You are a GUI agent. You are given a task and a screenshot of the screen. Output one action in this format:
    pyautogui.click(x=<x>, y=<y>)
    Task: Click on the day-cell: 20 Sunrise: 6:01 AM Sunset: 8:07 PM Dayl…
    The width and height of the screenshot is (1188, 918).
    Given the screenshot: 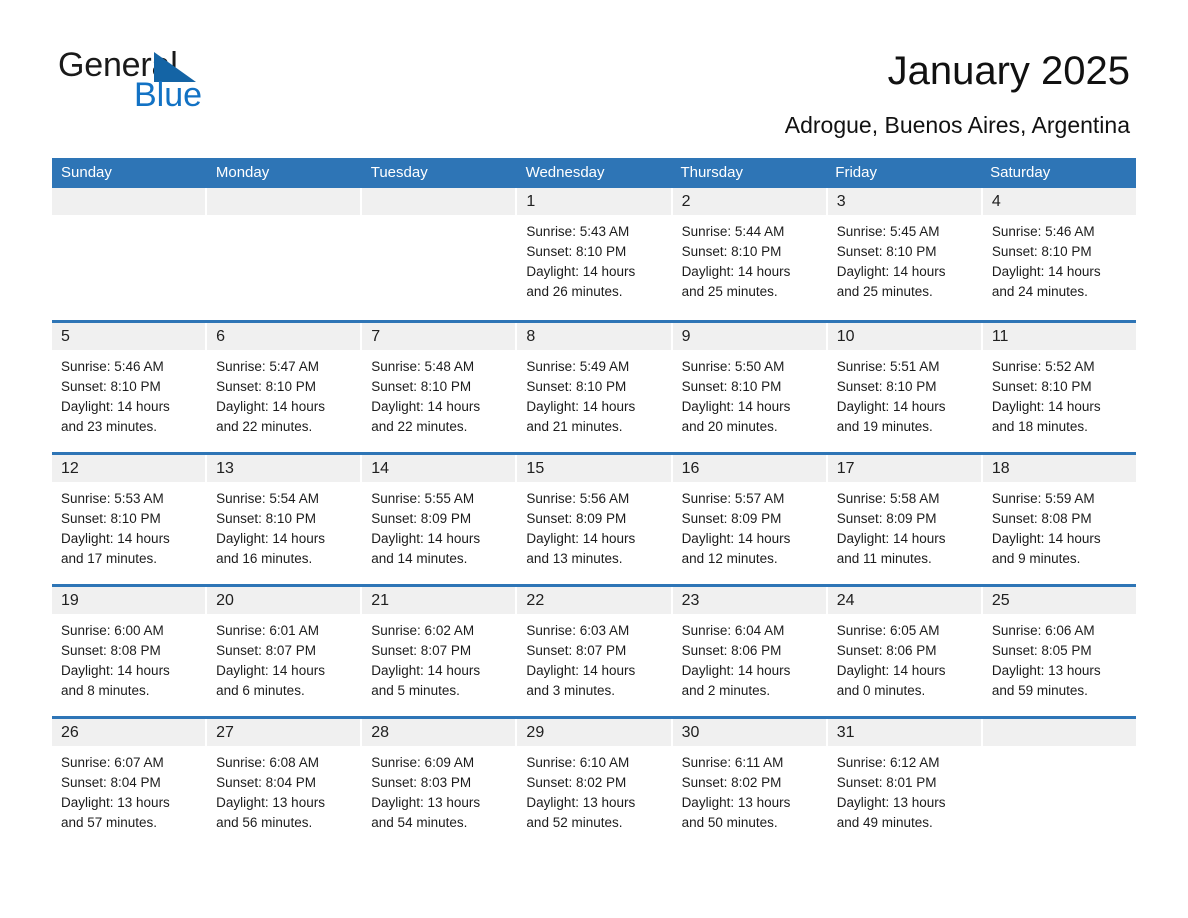 What is the action you would take?
    pyautogui.click(x=285, y=651)
    